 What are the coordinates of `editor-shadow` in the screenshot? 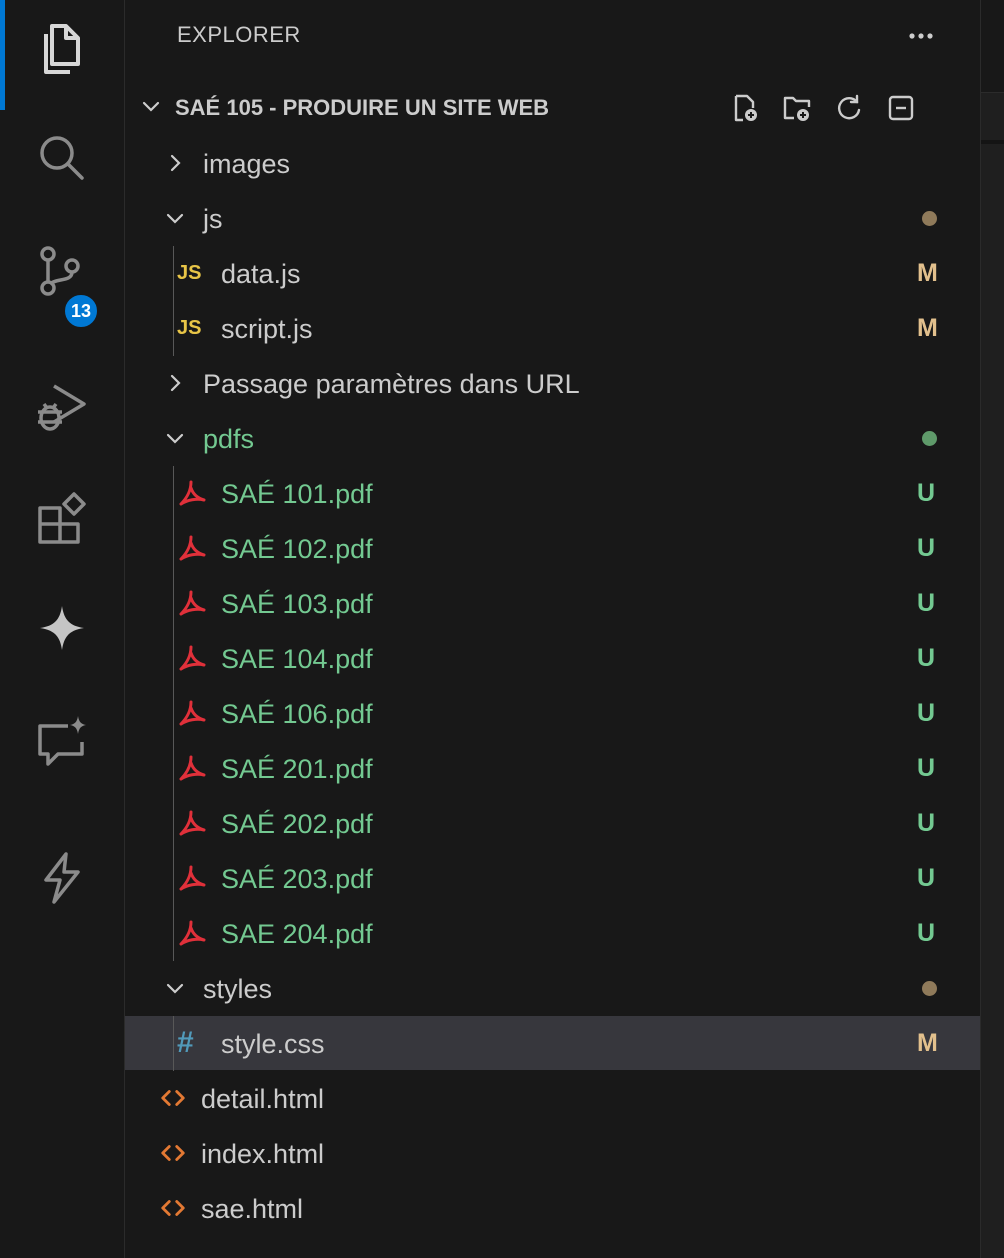 It's located at (992, 142).